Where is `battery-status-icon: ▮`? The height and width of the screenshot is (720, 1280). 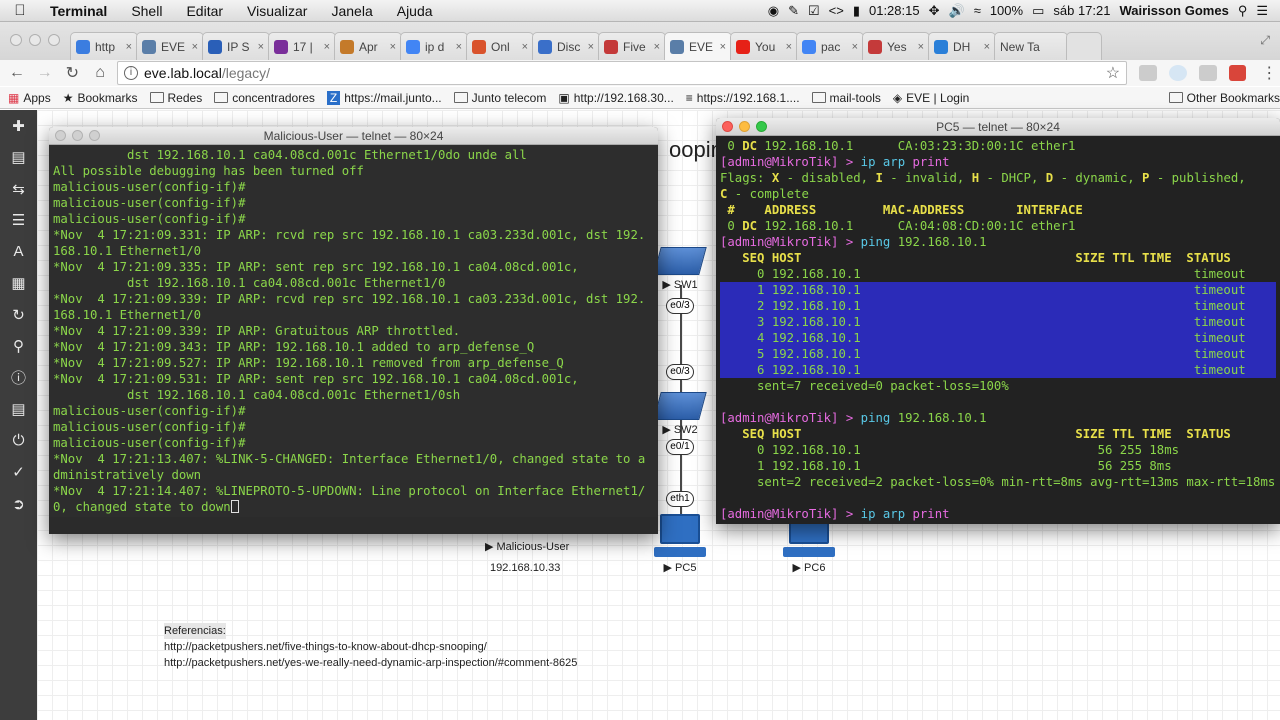 battery-status-icon: ▮ is located at coordinates (856, 11).